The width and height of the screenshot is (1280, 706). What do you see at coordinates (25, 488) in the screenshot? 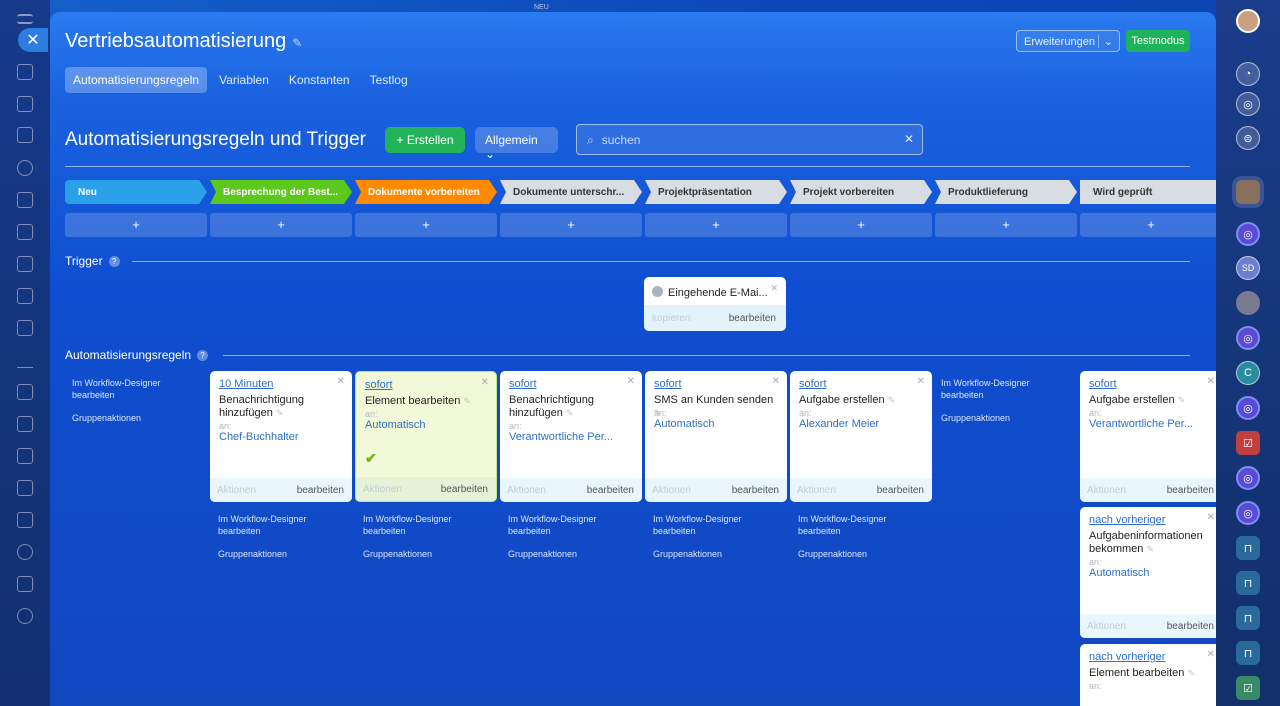
I see `mail-icon` at bounding box center [25, 488].